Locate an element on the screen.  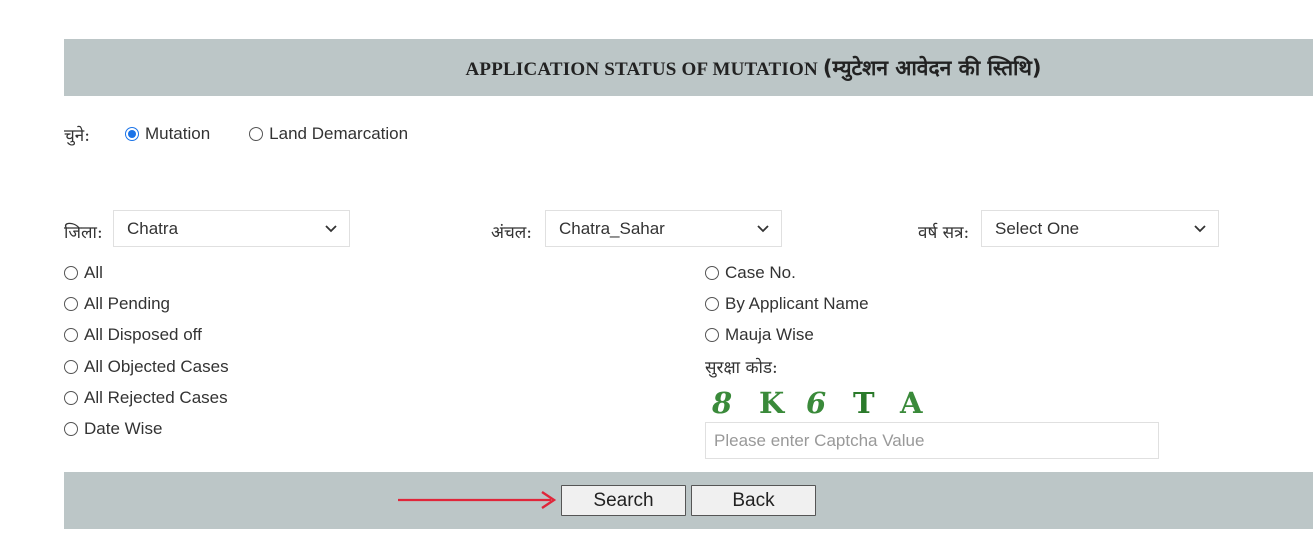
radio-applicant-name-control is located at coordinates (712, 303).